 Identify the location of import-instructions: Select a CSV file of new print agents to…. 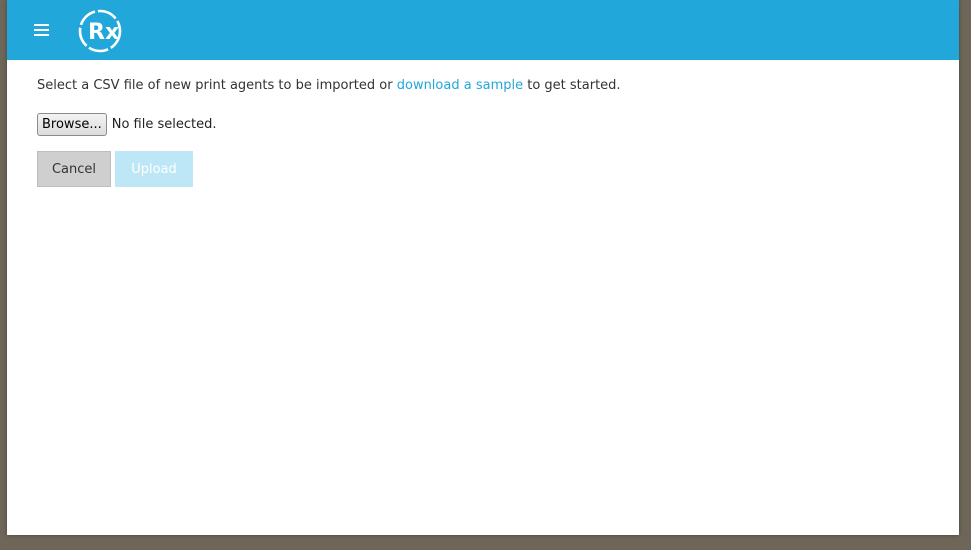
(487, 86).